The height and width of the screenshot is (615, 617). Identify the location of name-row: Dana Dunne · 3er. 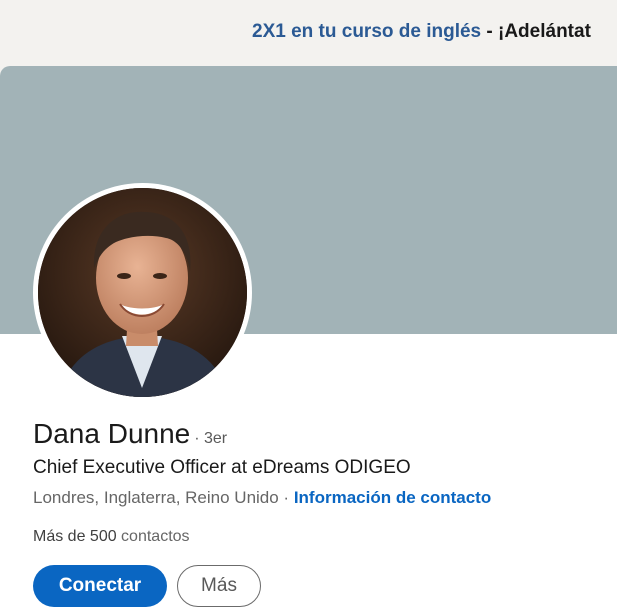
(130, 436).